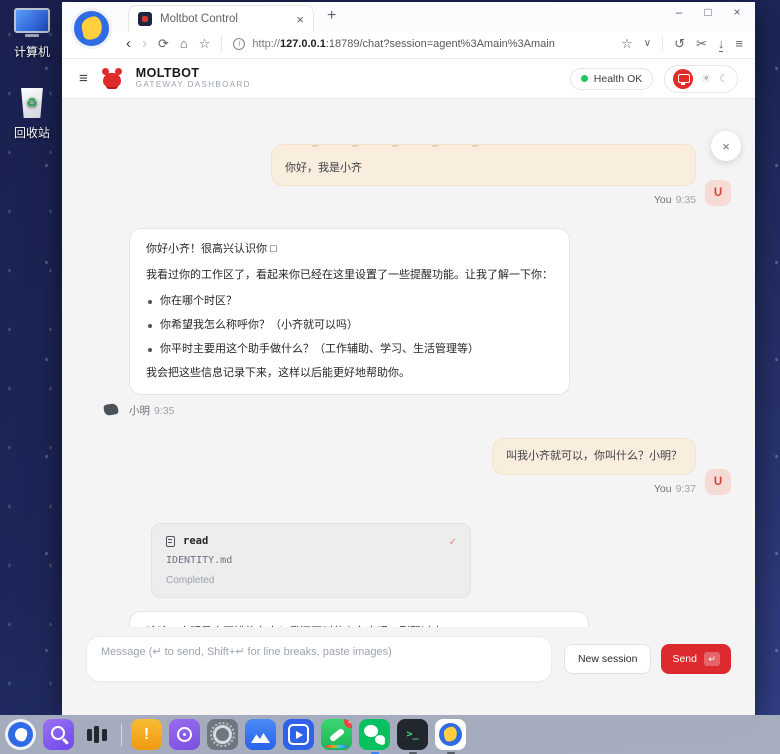  I want to click on forward-icon: ›, so click(144, 43).